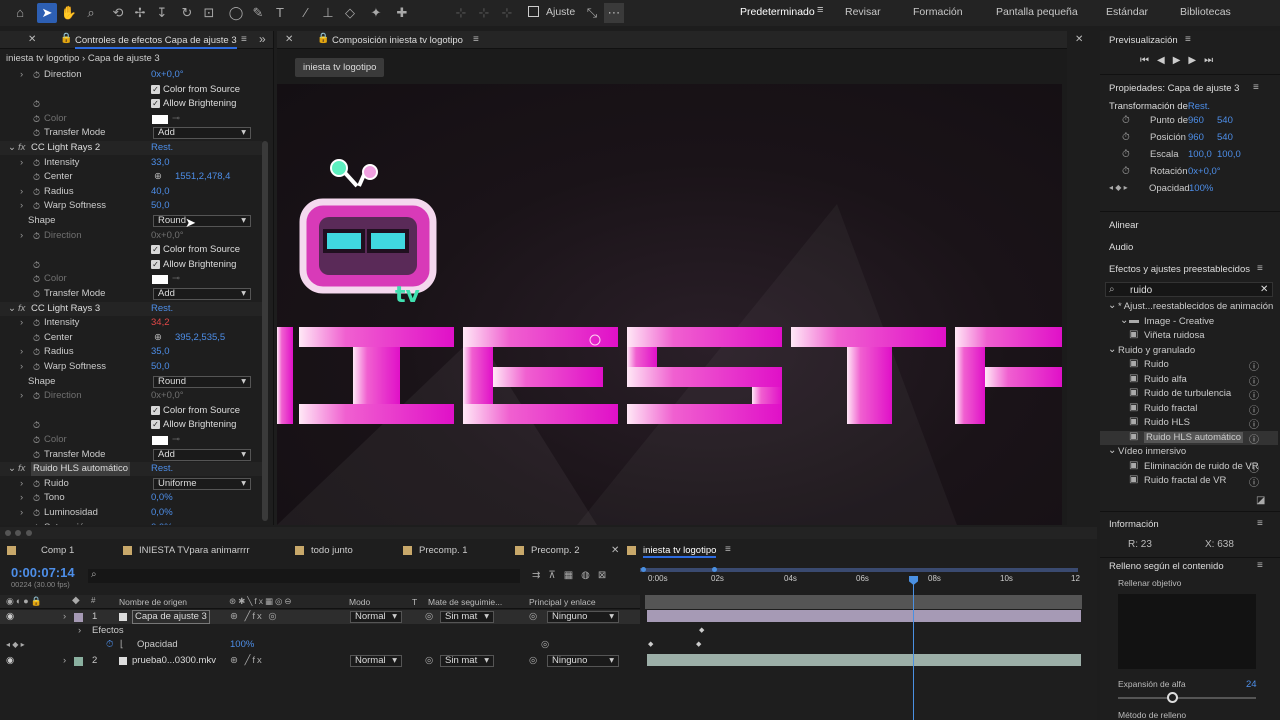 This screenshot has width=1280, height=720. Describe the element at coordinates (1127, 12) in the screenshot. I see `workspace-4: Estándar` at that location.